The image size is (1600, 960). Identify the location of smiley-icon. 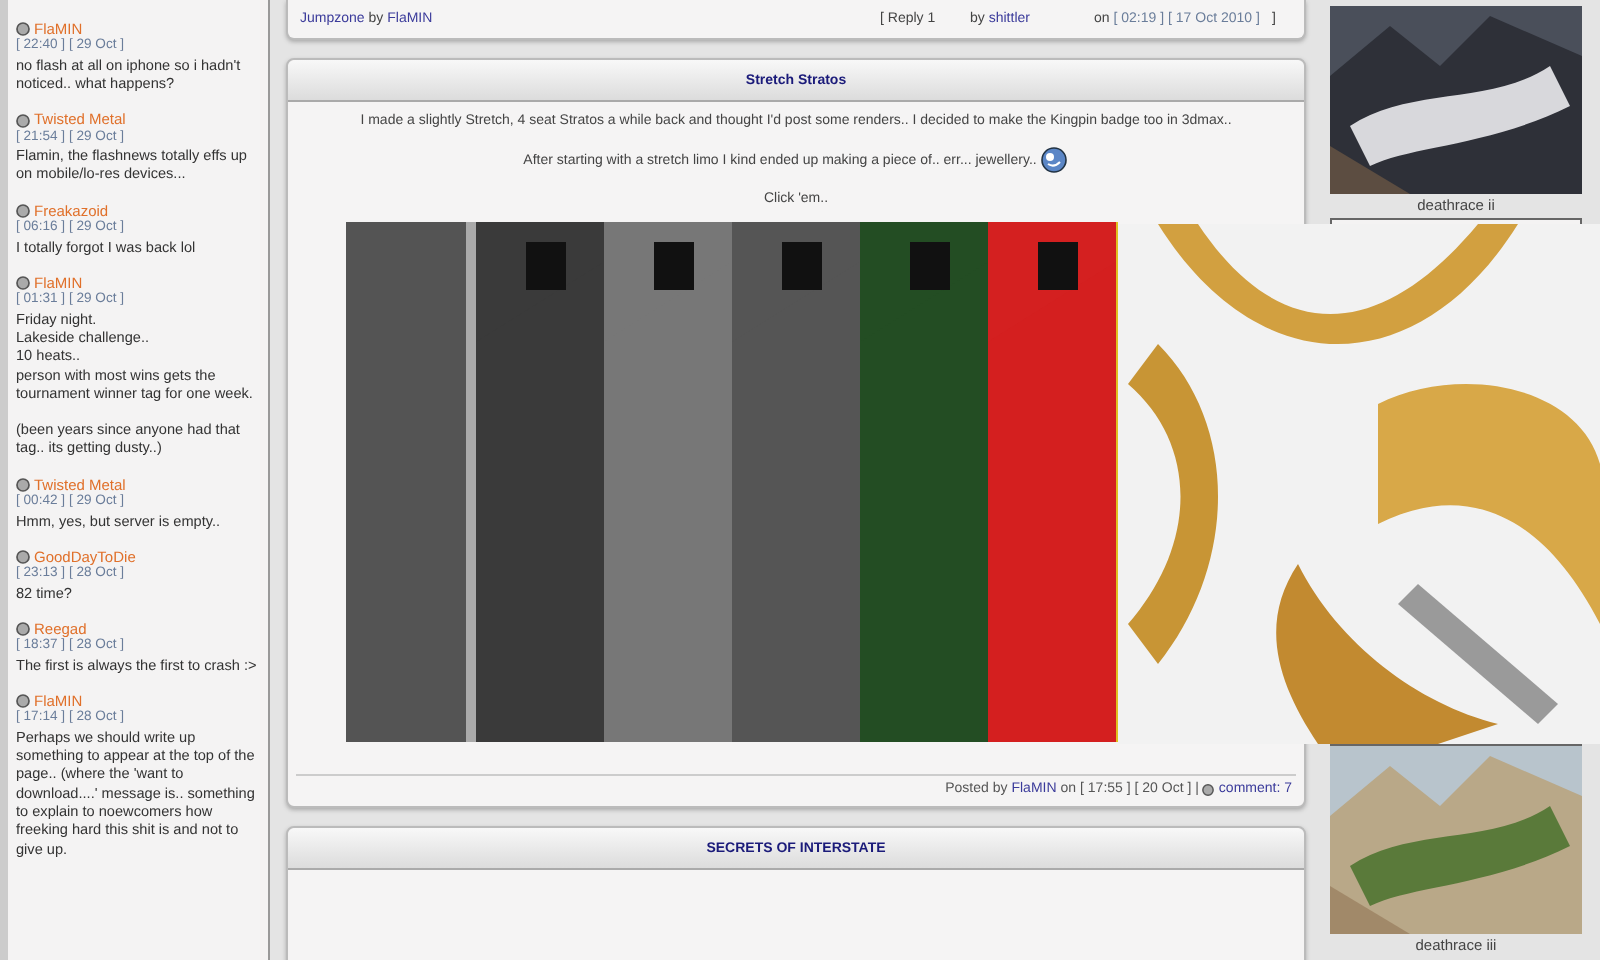
(1054, 160).